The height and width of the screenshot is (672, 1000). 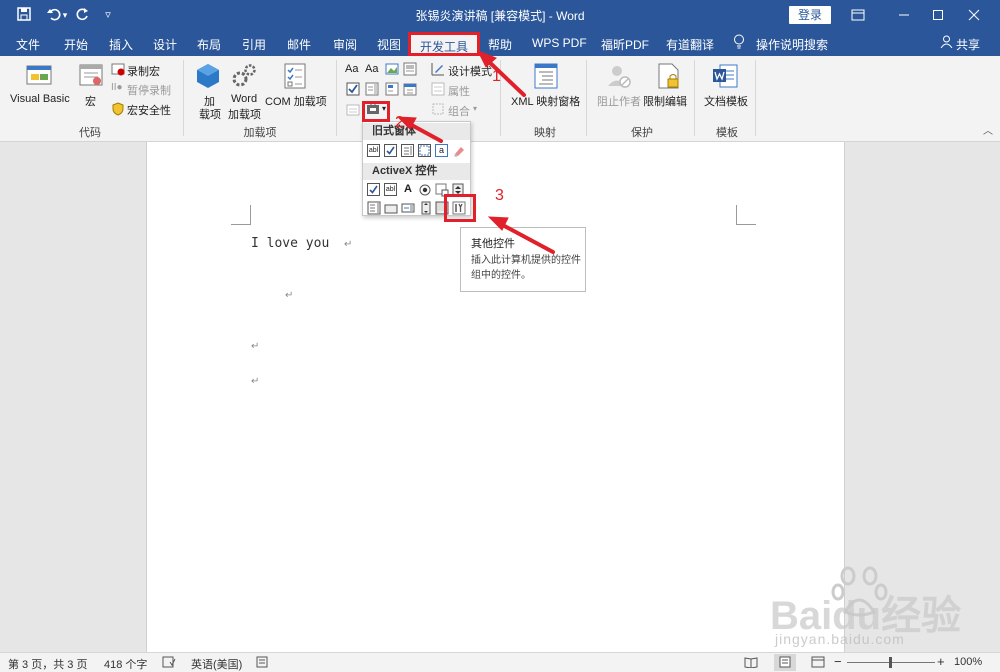 What do you see at coordinates (118, 70) in the screenshot?
I see `record-macro-icon` at bounding box center [118, 70].